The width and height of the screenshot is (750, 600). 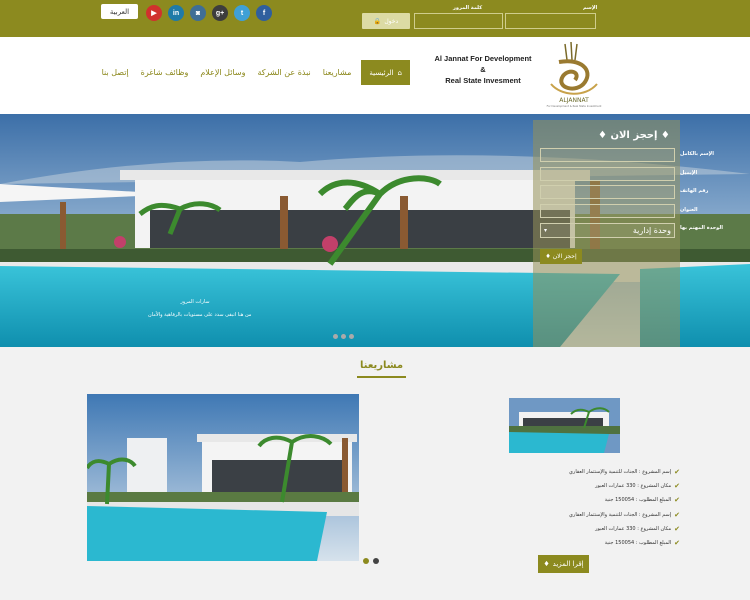 What do you see at coordinates (550, 21) in the screenshot?
I see `username-input` at bounding box center [550, 21].